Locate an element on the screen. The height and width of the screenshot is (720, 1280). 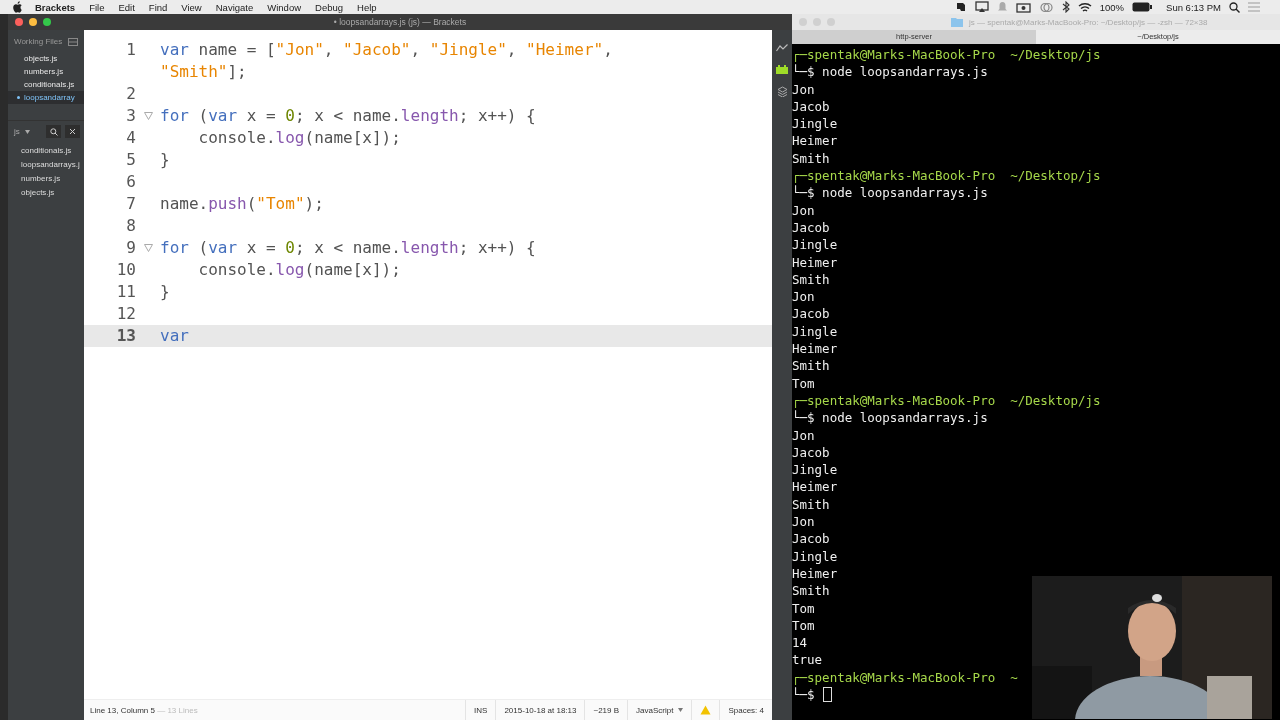
wifi-icon is located at coordinates (1084, 7).